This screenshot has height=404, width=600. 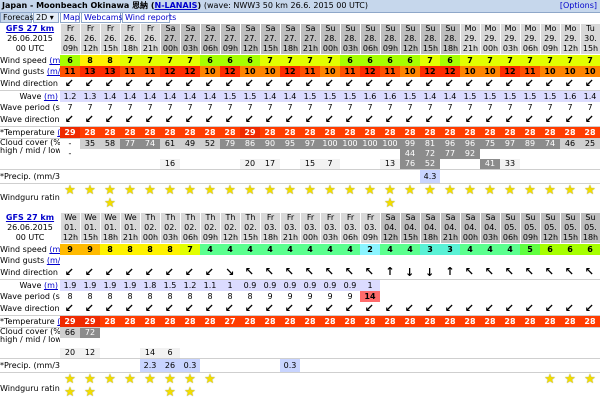 I want to click on rating-cell: ★ ★, so click(x=170, y=388).